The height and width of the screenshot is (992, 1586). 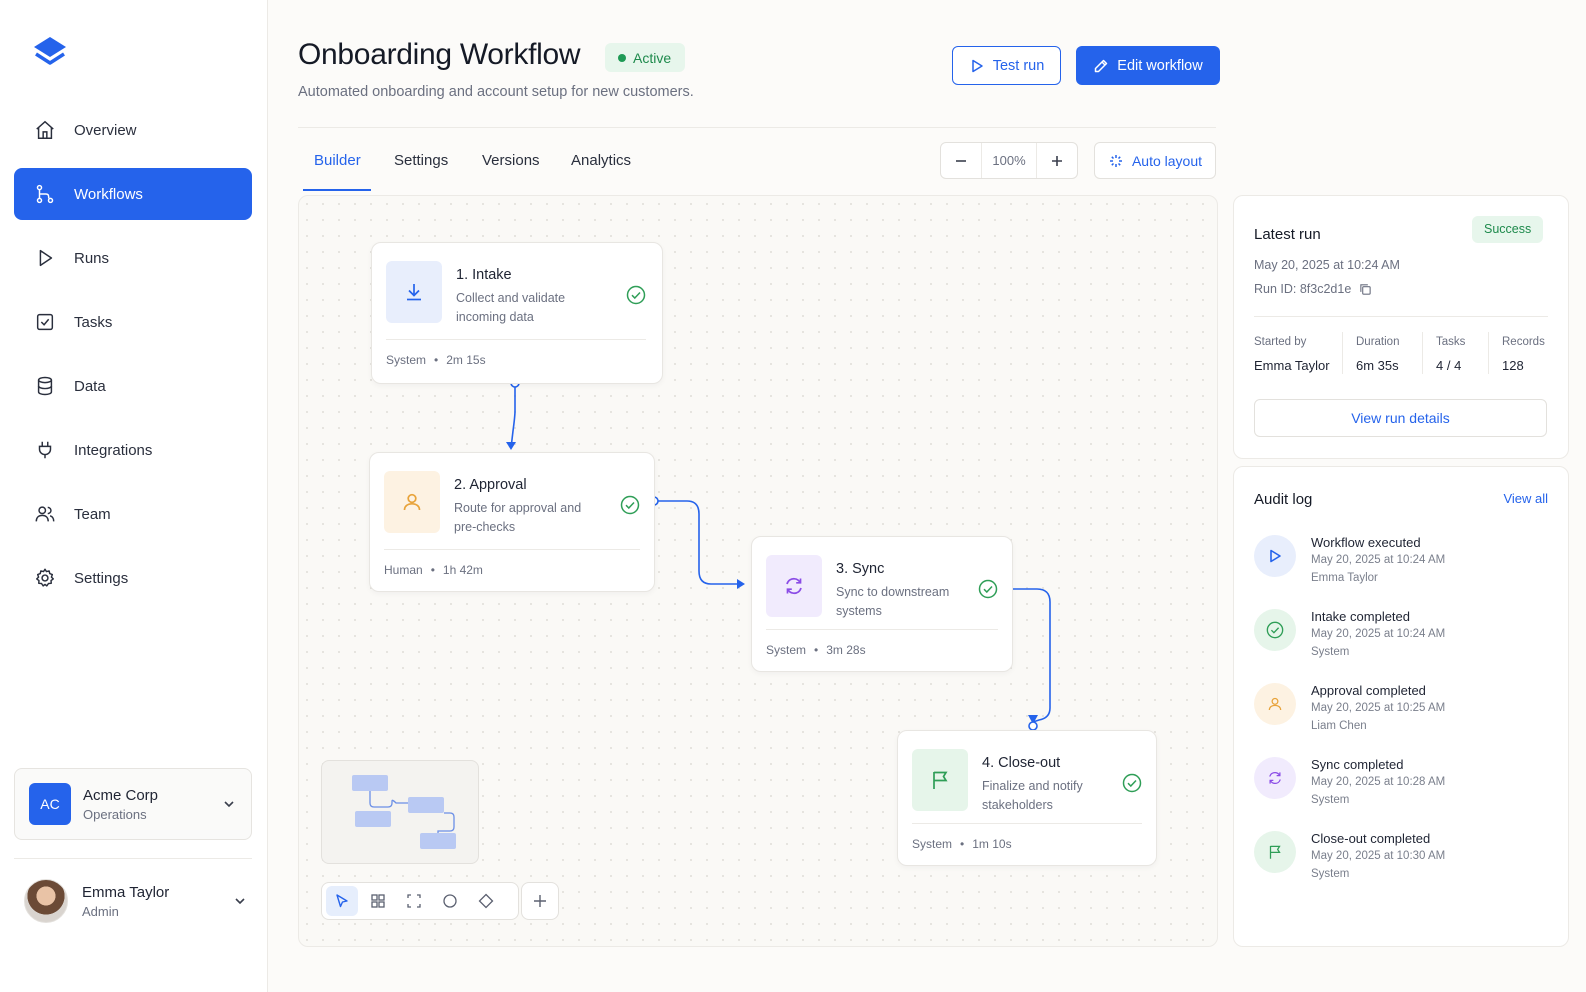 I want to click on node-duration: 1h 42m, so click(x=462, y=570).